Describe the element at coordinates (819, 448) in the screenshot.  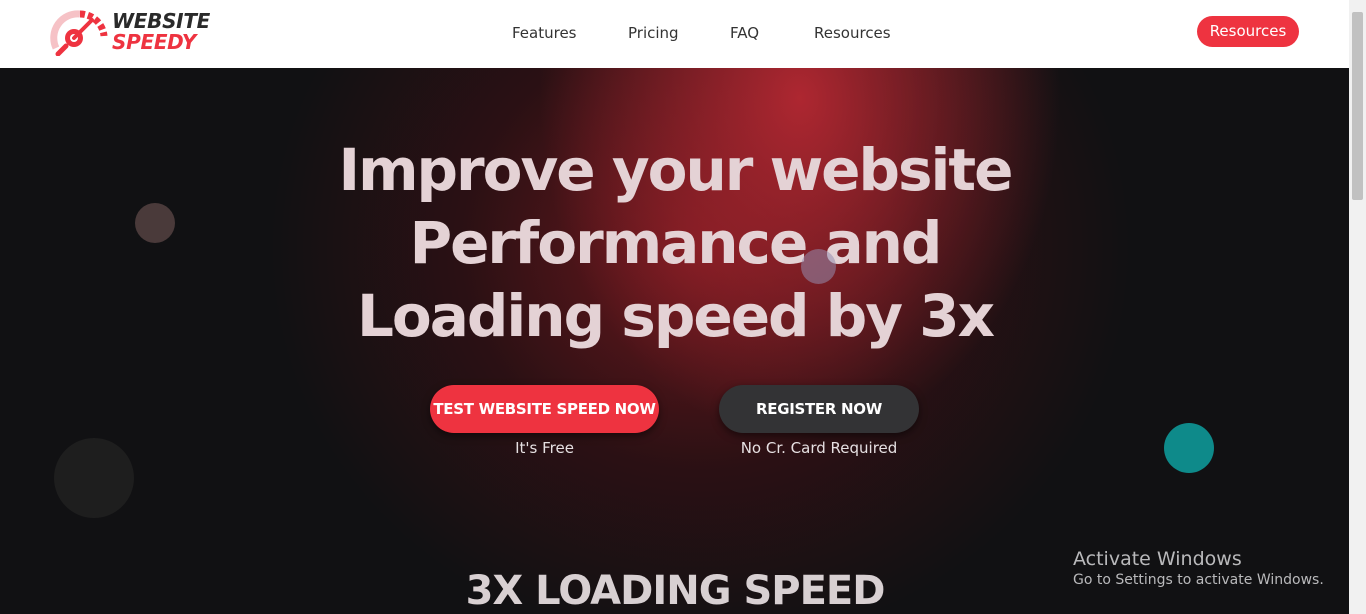
I see `no-card-note: No Cr. Card Required` at that location.